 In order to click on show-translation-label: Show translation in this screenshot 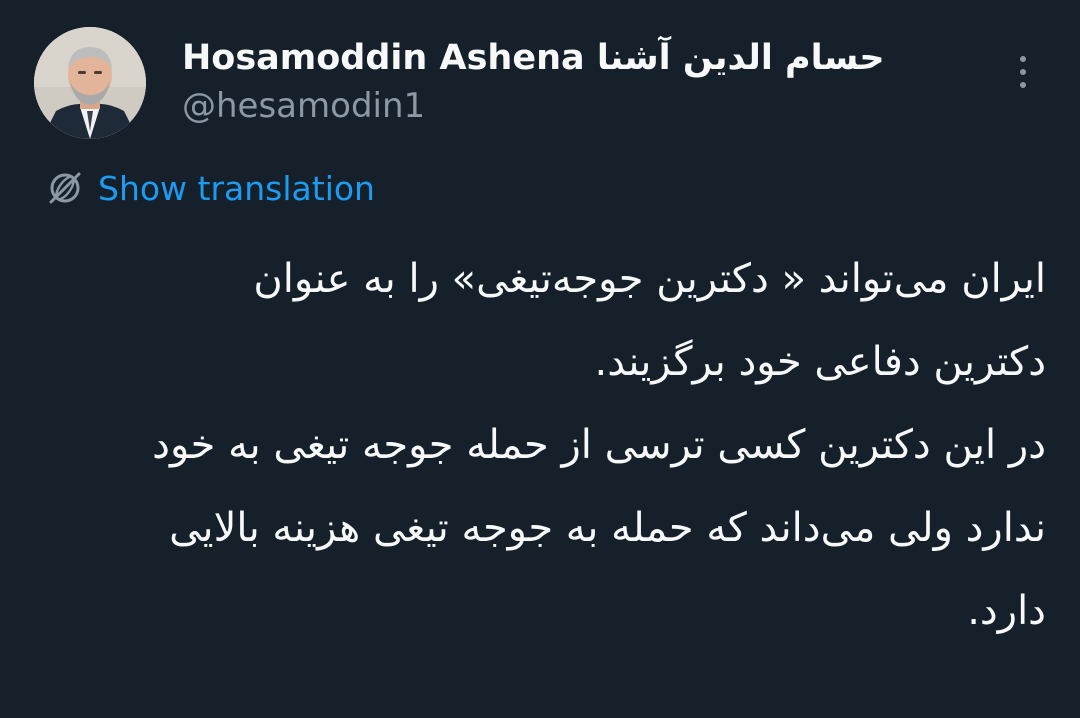, I will do `click(236, 188)`.